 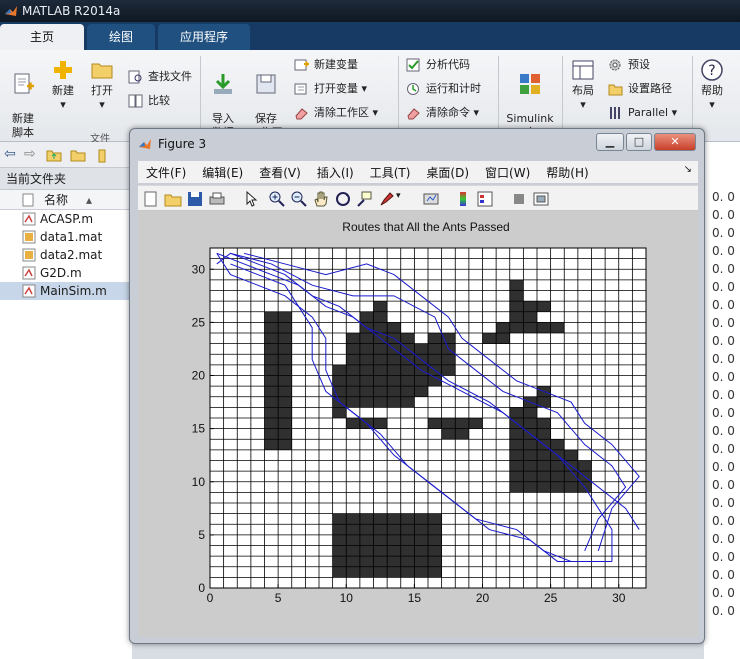 What do you see at coordinates (102, 85) in the screenshot?
I see `open-button: 打开 ▾` at bounding box center [102, 85].